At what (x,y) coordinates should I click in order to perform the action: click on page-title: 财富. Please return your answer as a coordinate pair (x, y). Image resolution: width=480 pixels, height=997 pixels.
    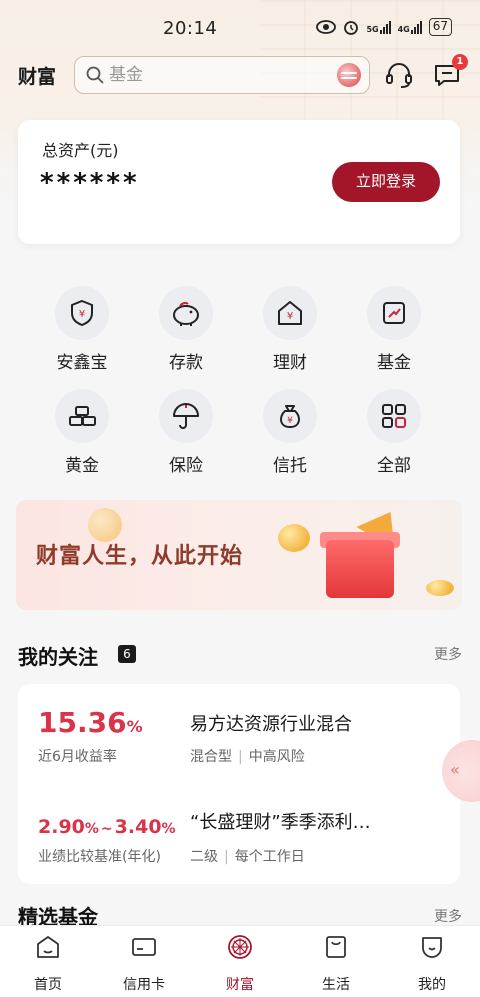
    Looking at the image, I should click on (37, 77).